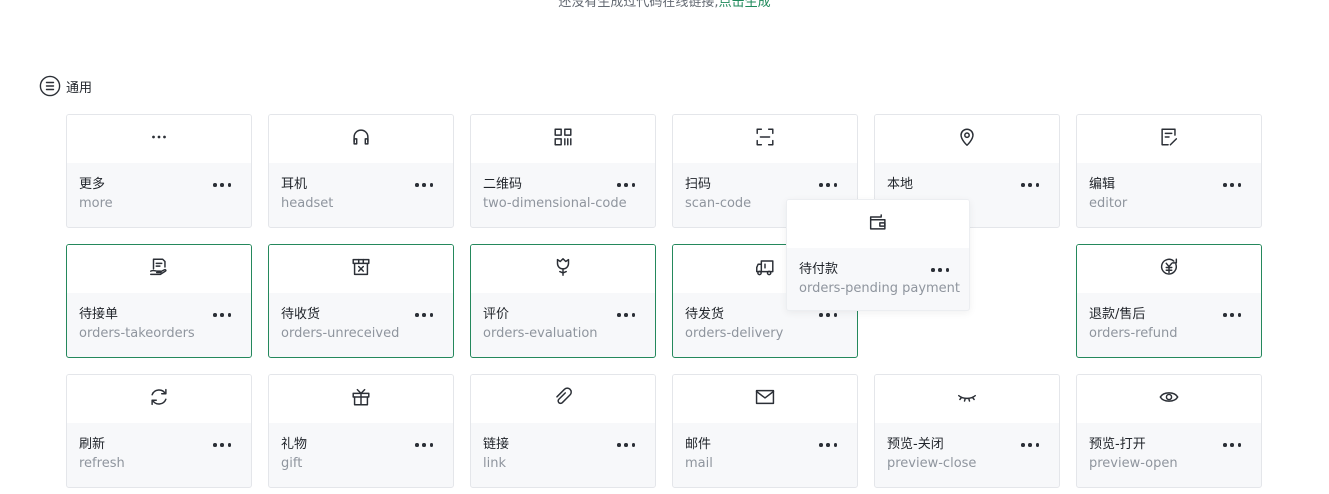 Image resolution: width=1329 pixels, height=494 pixels. Describe the element at coordinates (361, 318) in the screenshot. I see `card-info: 待收货 orders-unreceived` at that location.